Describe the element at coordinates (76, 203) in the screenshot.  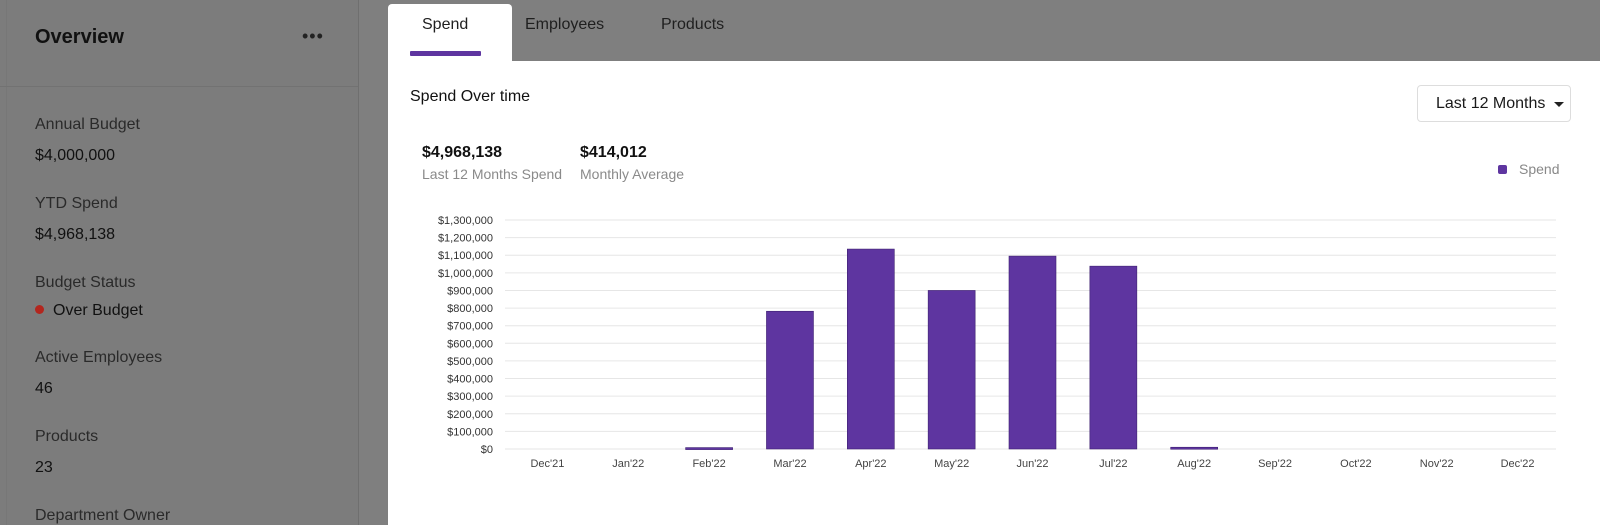
I see `ytd-spend-label: YTD Spend` at that location.